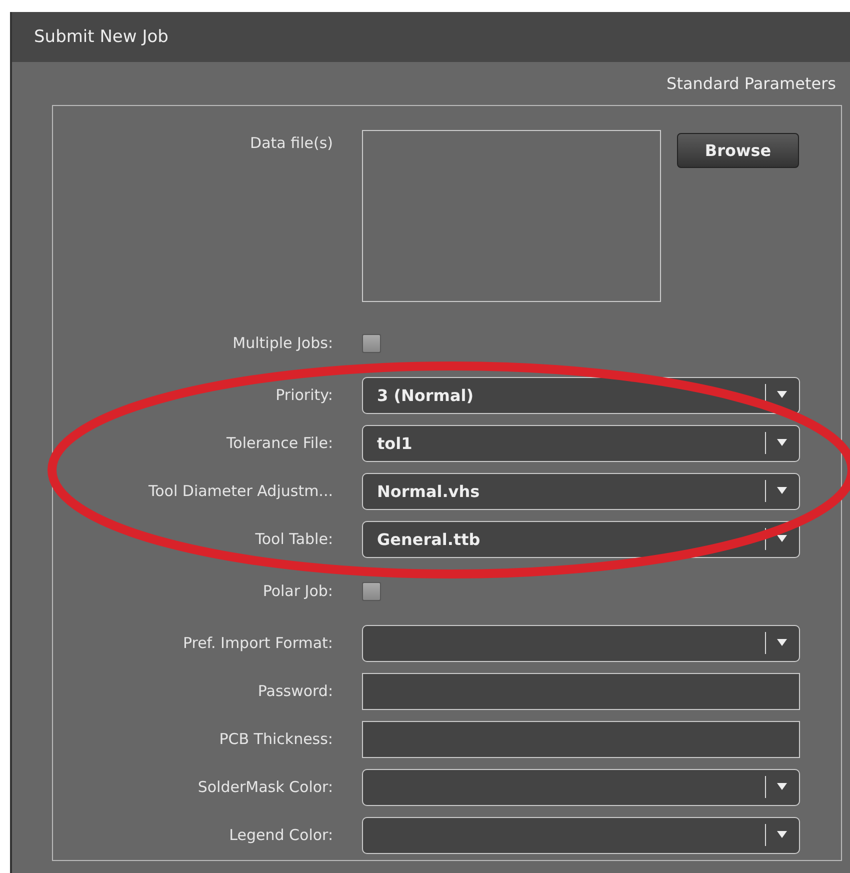 The width and height of the screenshot is (850, 873). What do you see at coordinates (279, 443) in the screenshot?
I see `field-label: Tolerance File:` at bounding box center [279, 443].